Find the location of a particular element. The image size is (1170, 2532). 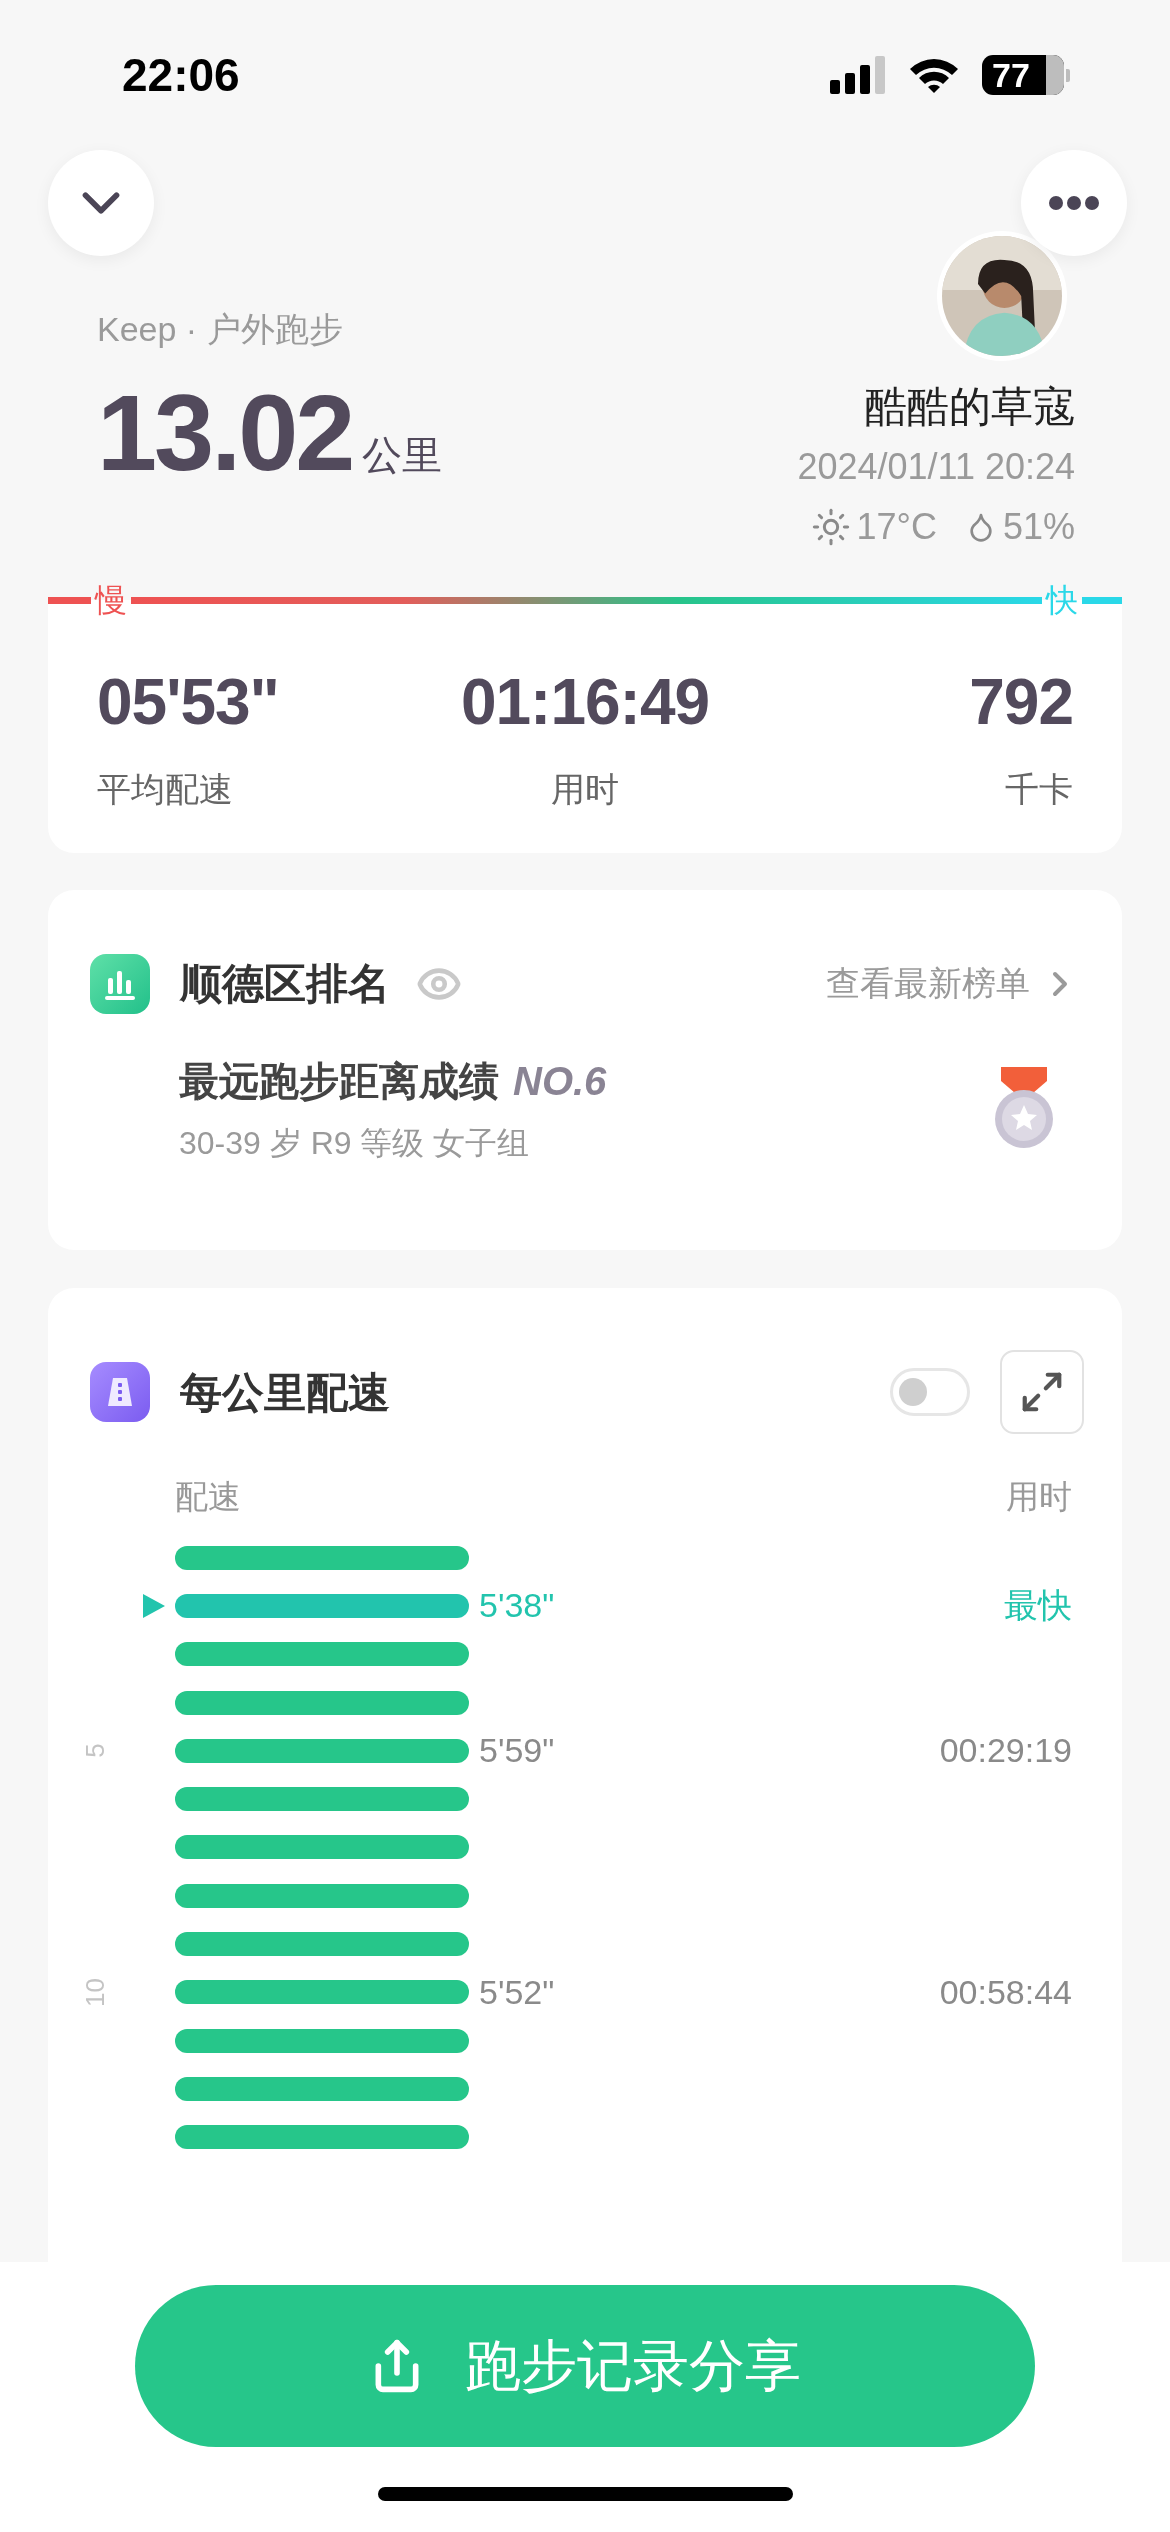

leaderboard-link: 查看最新榜单 is located at coordinates (953, 983).